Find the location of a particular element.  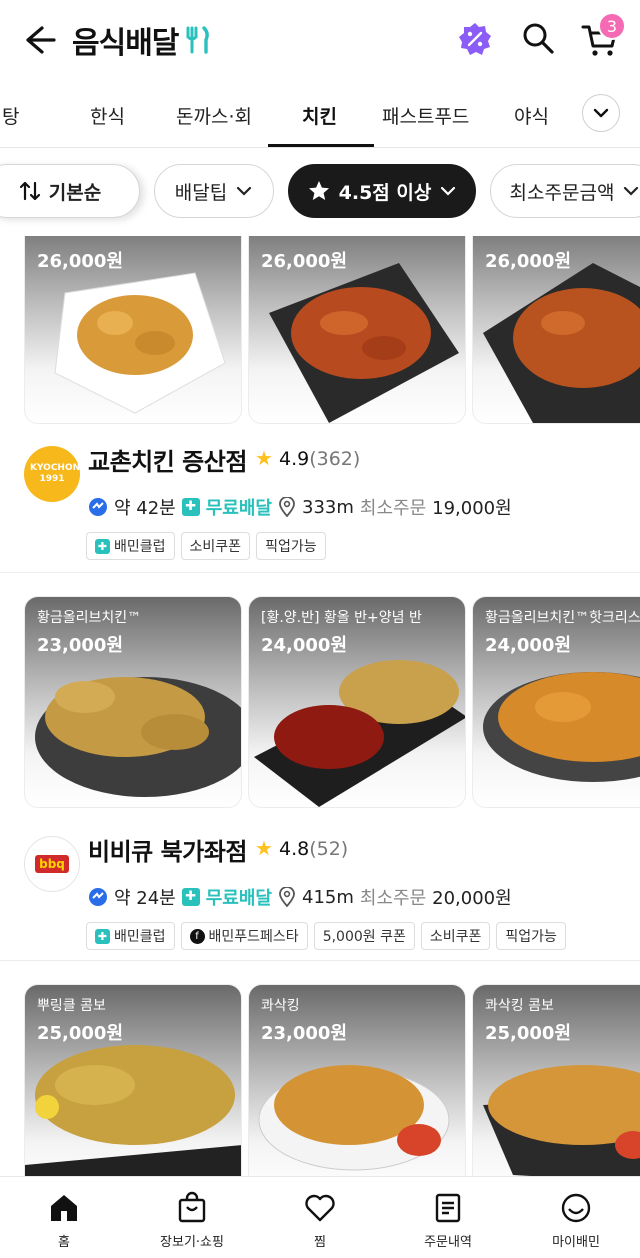

store-name: 비비큐 북가좌점 is located at coordinates (167, 852).